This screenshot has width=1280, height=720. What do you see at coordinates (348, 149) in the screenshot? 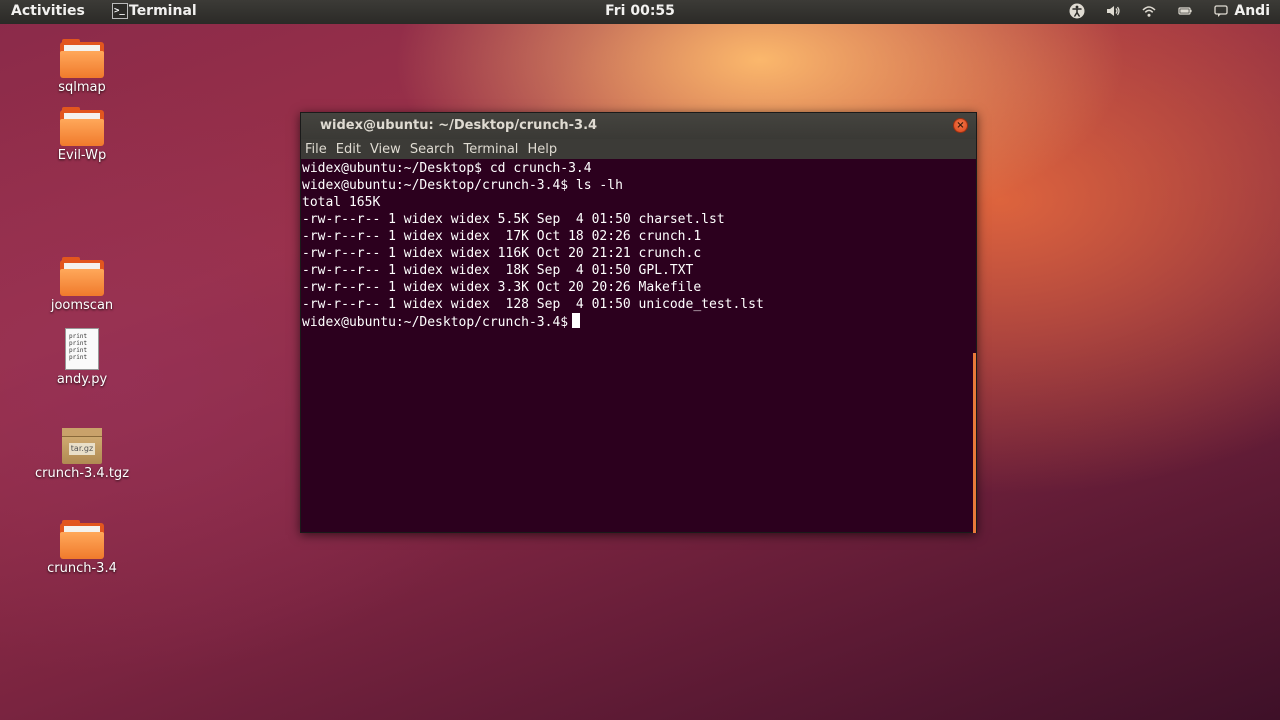
I see `menu-edit: Edit` at bounding box center [348, 149].